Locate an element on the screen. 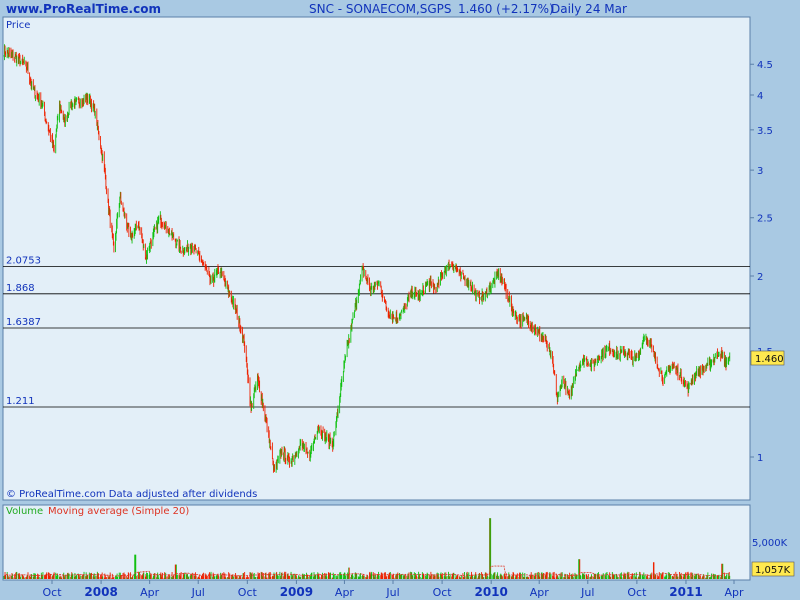 The width and height of the screenshot is (800, 600). price-y-tick-label: 2.5 is located at coordinates (765, 219).